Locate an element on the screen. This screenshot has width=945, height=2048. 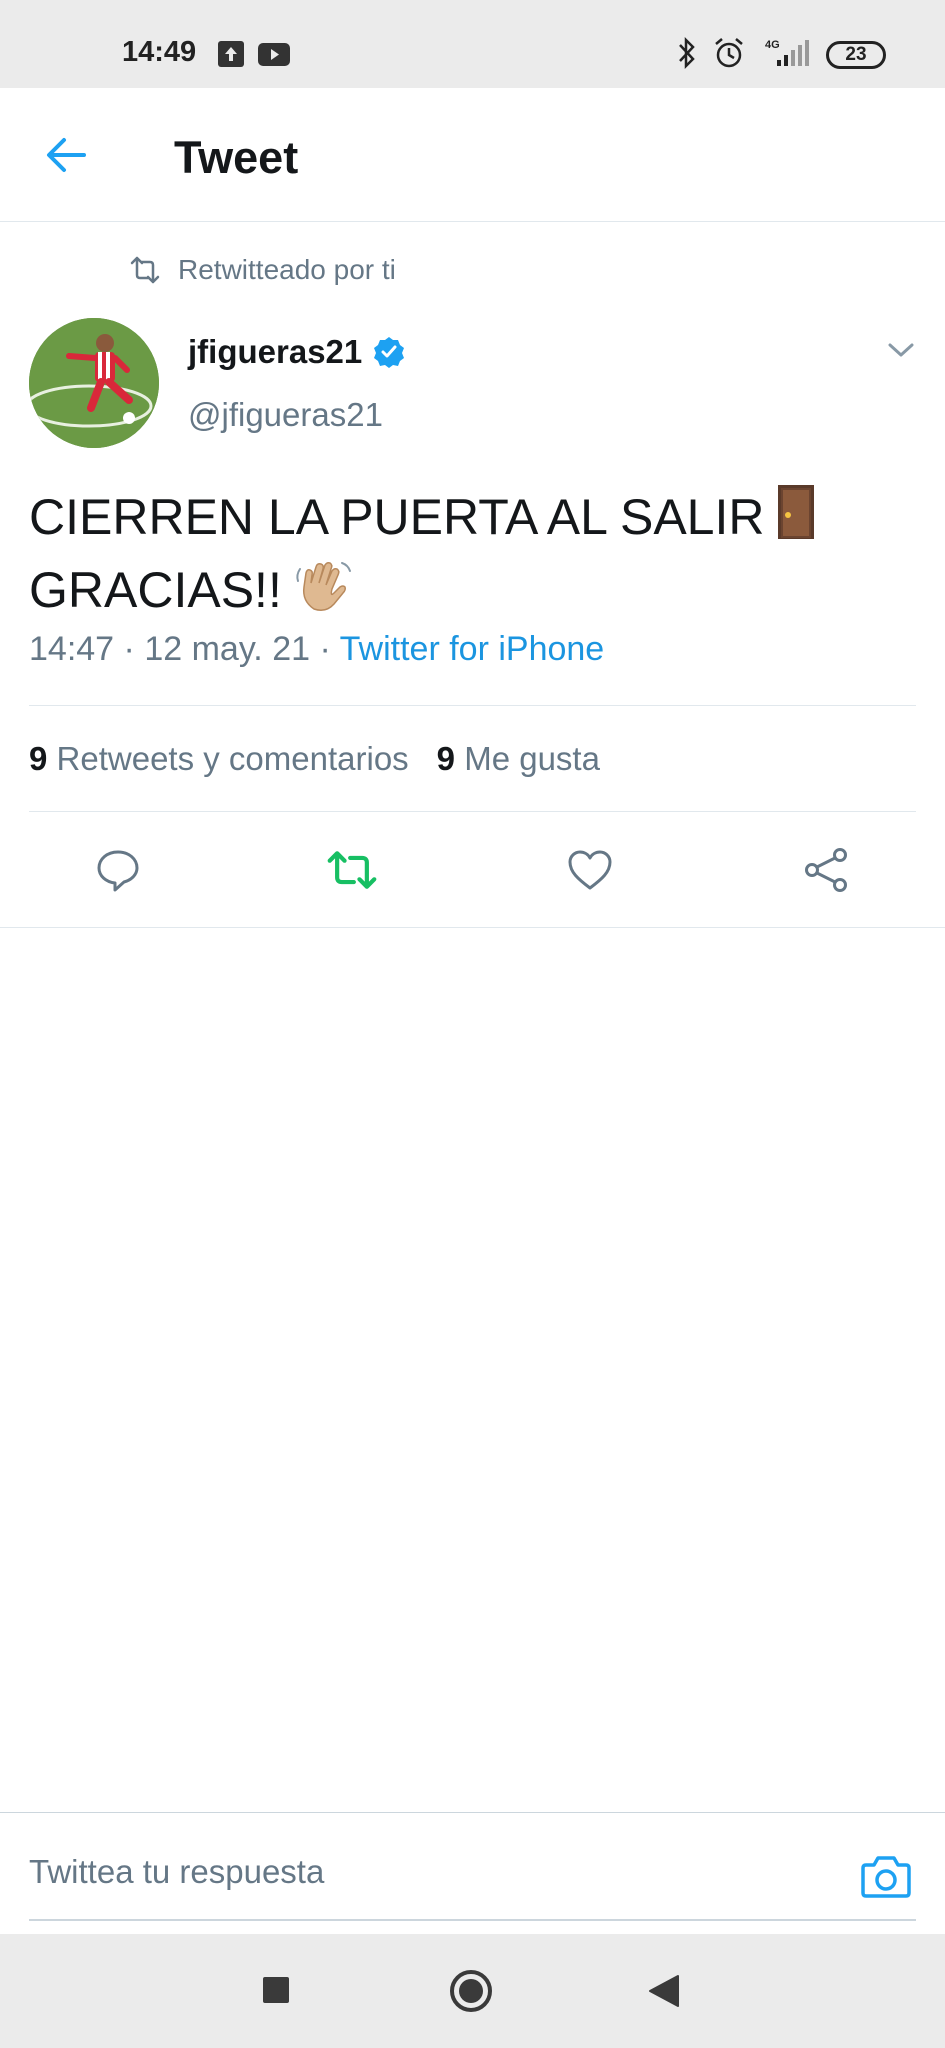
youtube-icon is located at coordinates (274, 54).